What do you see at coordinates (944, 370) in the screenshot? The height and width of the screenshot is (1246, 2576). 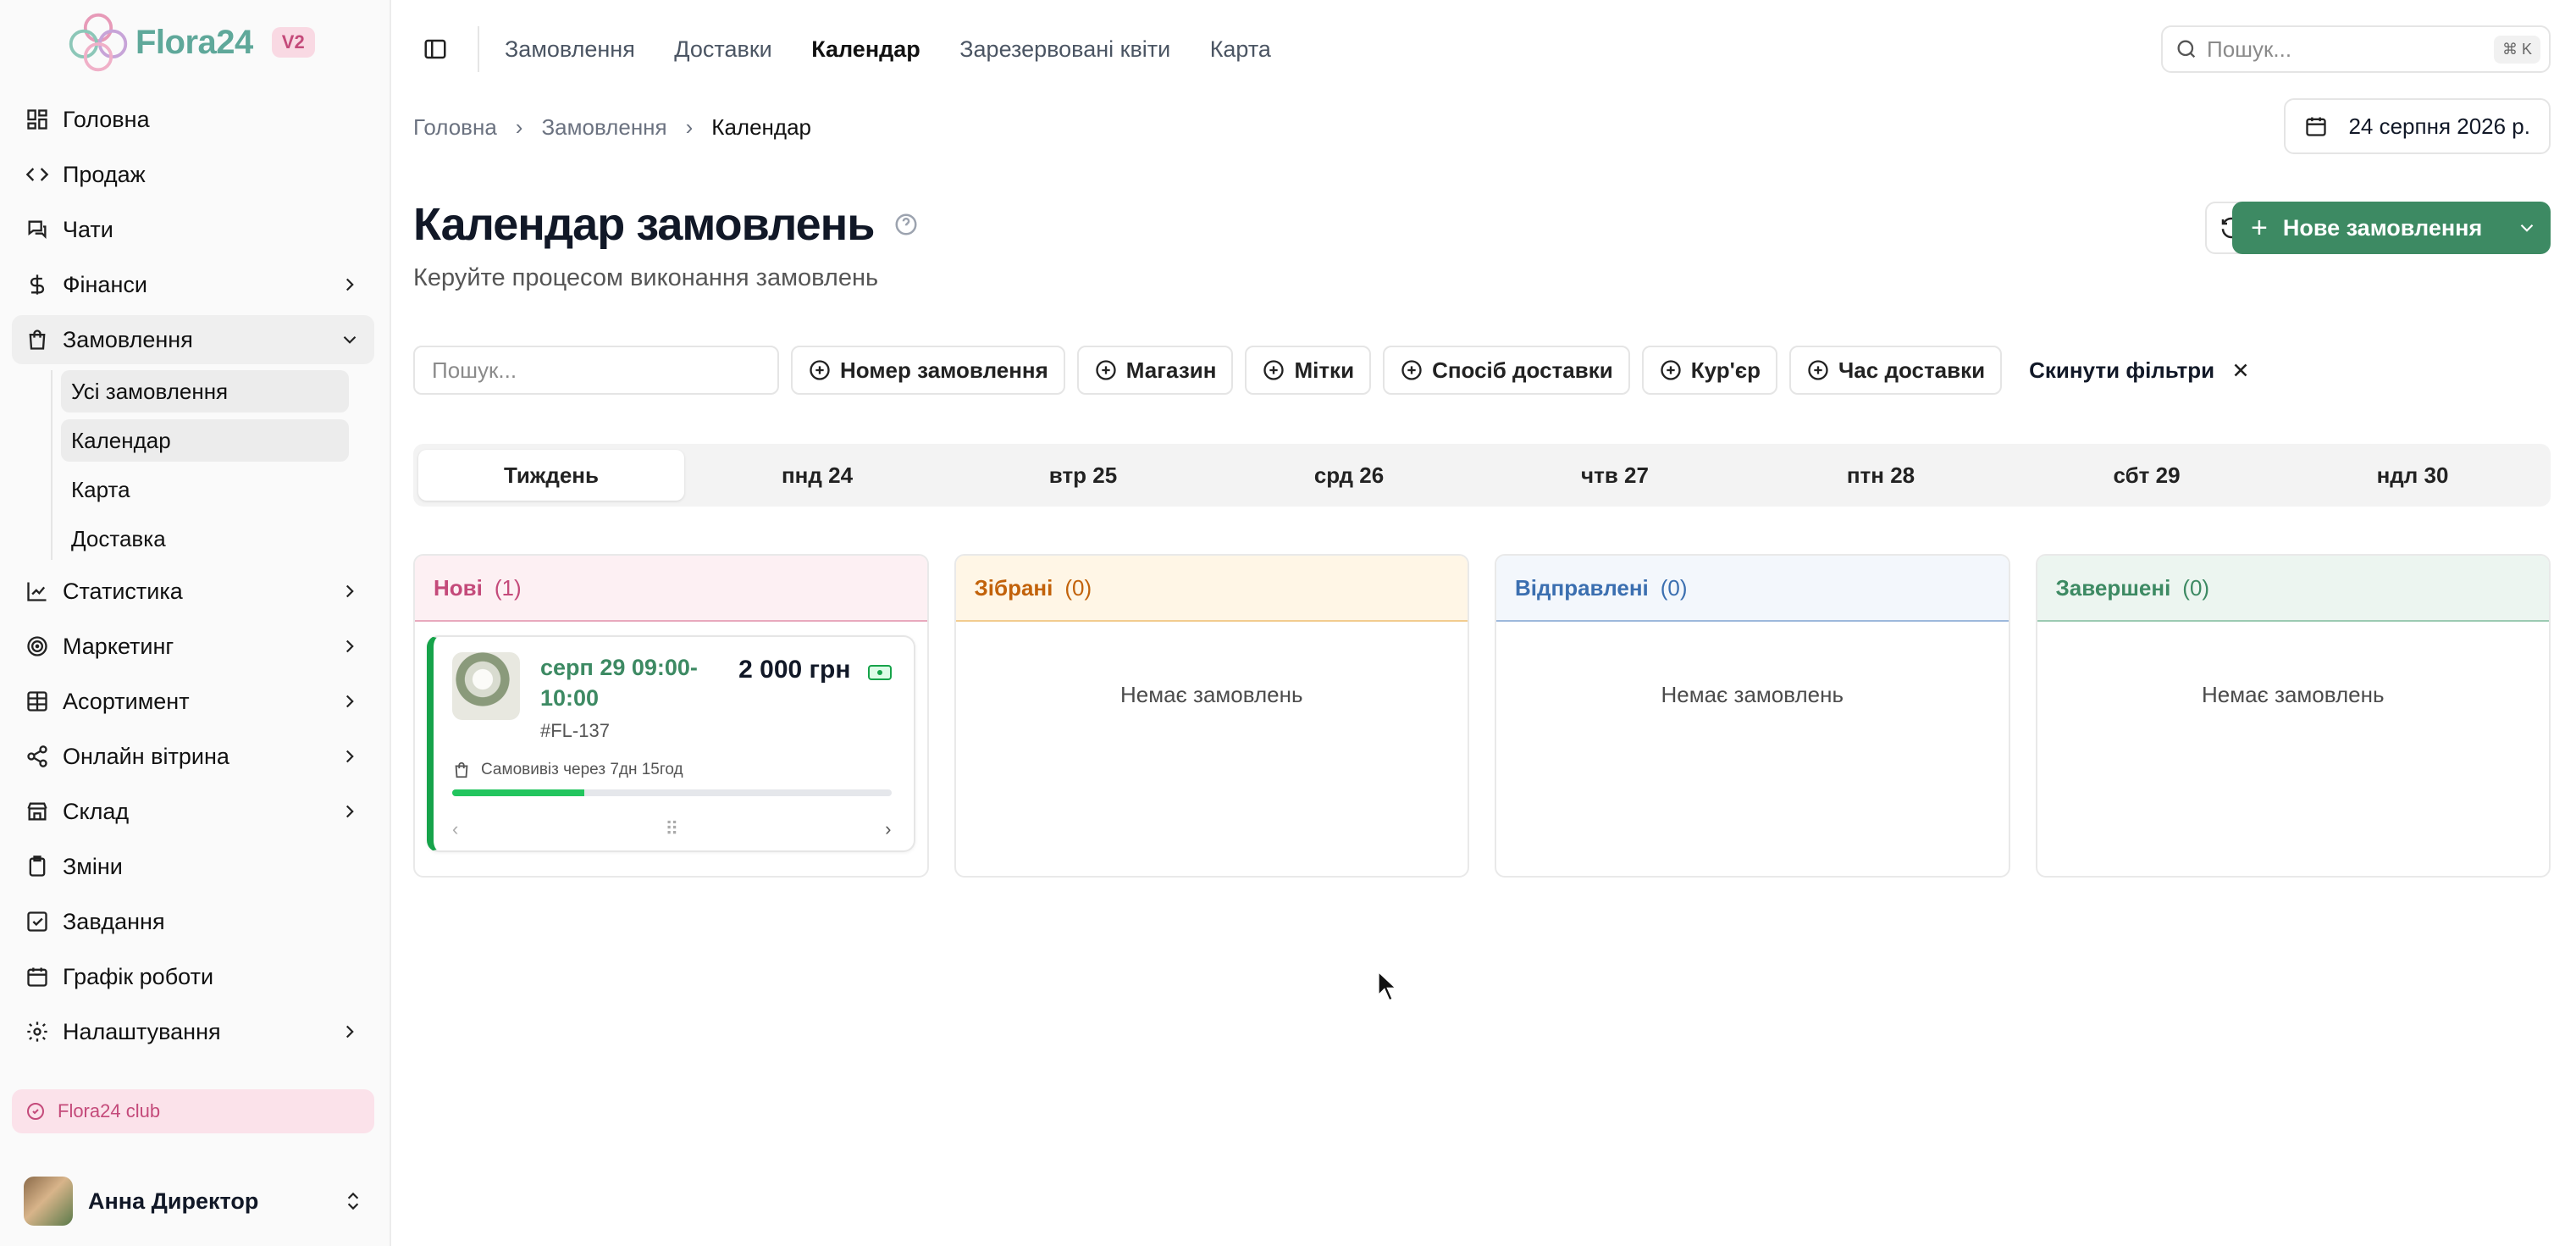 I see `filter-label: Номер замовлення` at bounding box center [944, 370].